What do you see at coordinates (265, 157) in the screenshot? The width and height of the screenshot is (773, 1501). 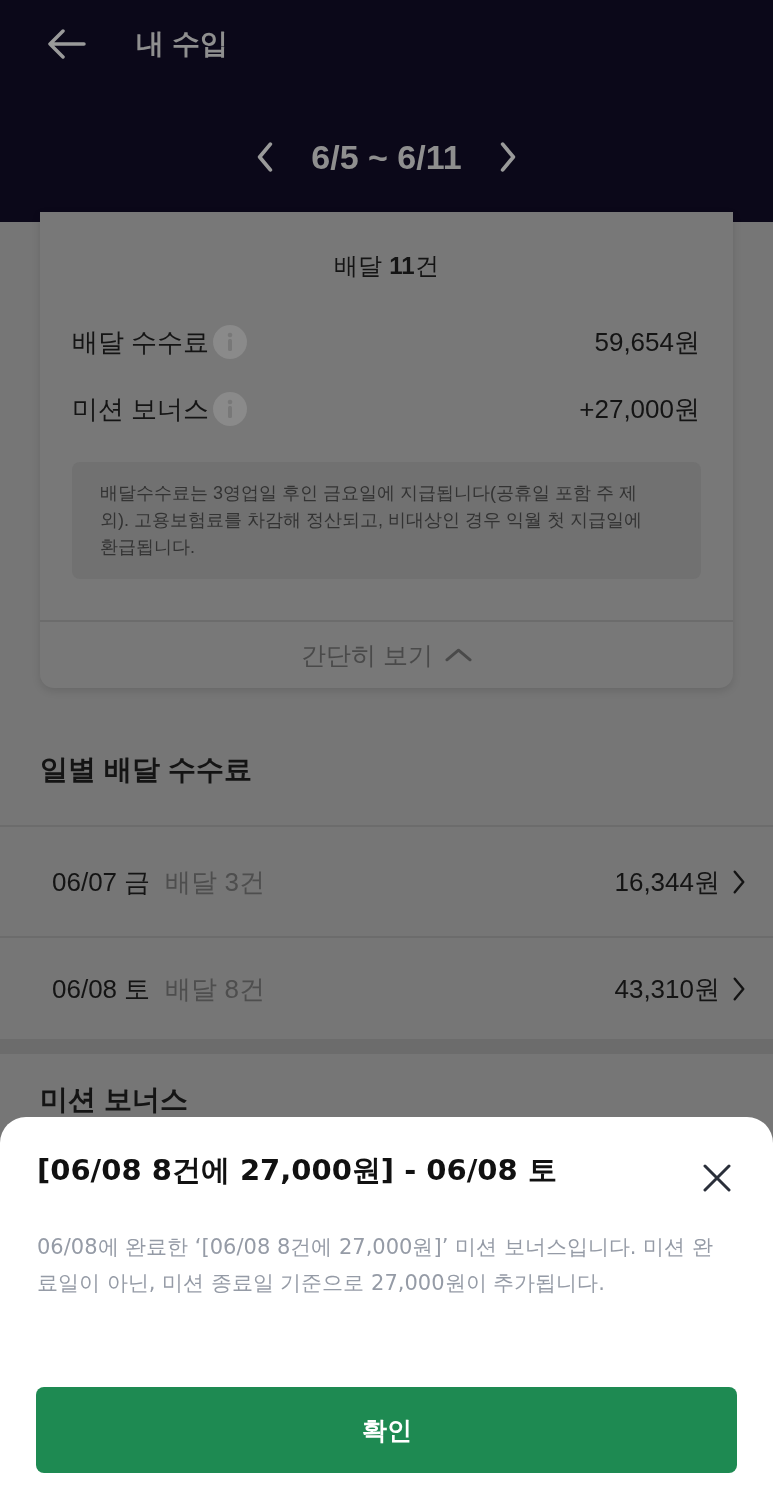 I see `chevron-left-icon` at bounding box center [265, 157].